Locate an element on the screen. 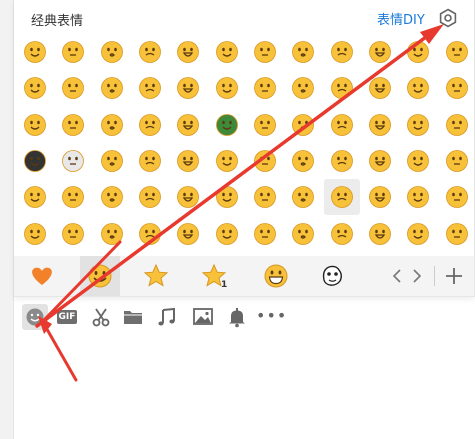  music-button is located at coordinates (167, 317).